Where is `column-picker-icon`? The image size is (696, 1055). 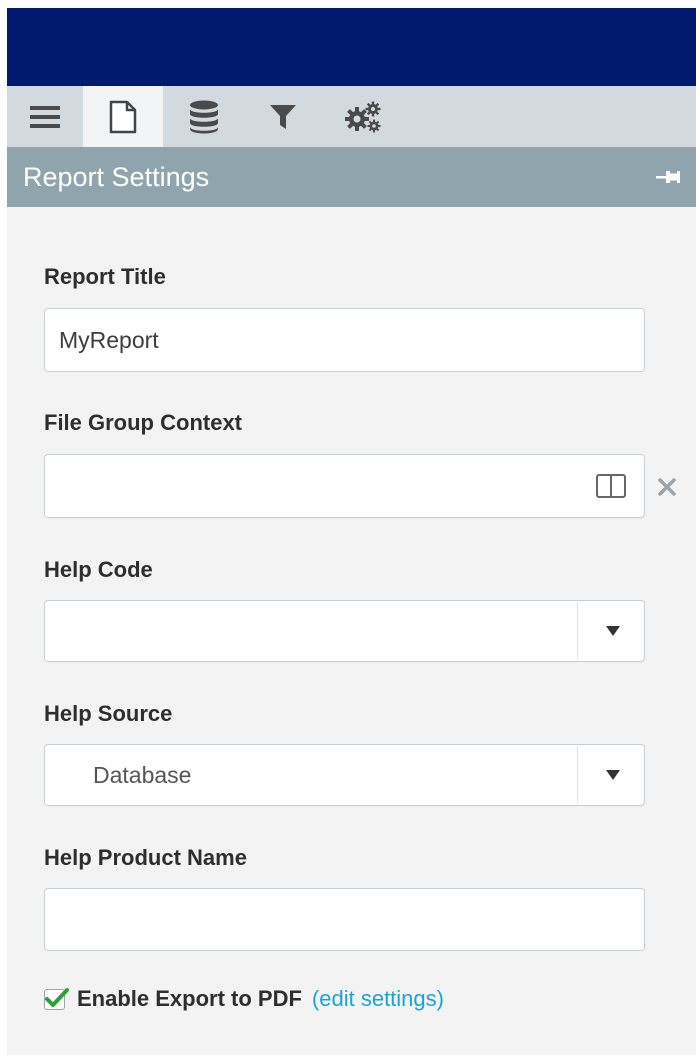
column-picker-icon is located at coordinates (611, 488).